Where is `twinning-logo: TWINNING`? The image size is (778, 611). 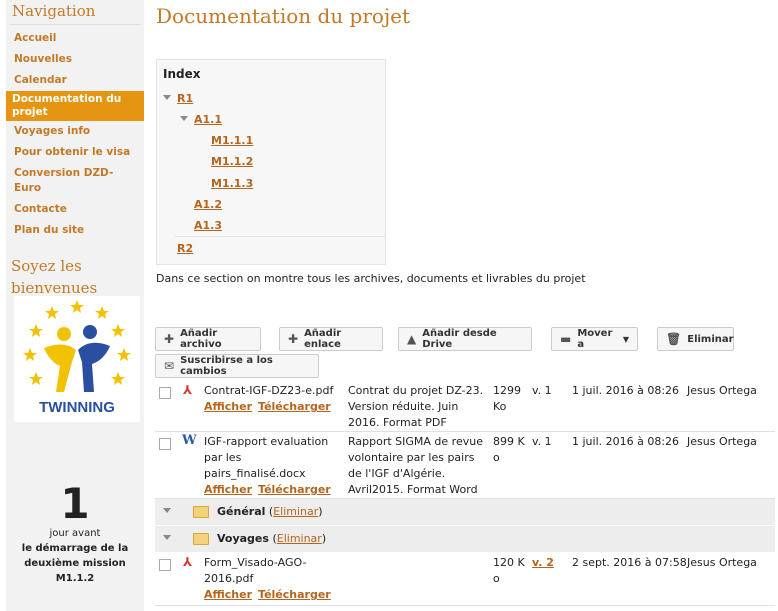 twinning-logo: TWINNING is located at coordinates (77, 359).